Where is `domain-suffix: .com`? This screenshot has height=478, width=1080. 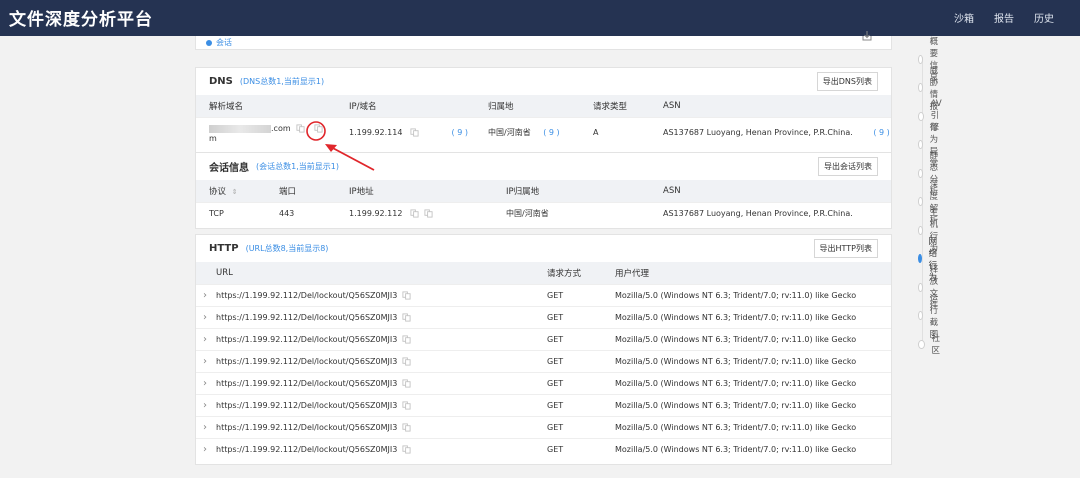 domain-suffix: .com is located at coordinates (281, 129).